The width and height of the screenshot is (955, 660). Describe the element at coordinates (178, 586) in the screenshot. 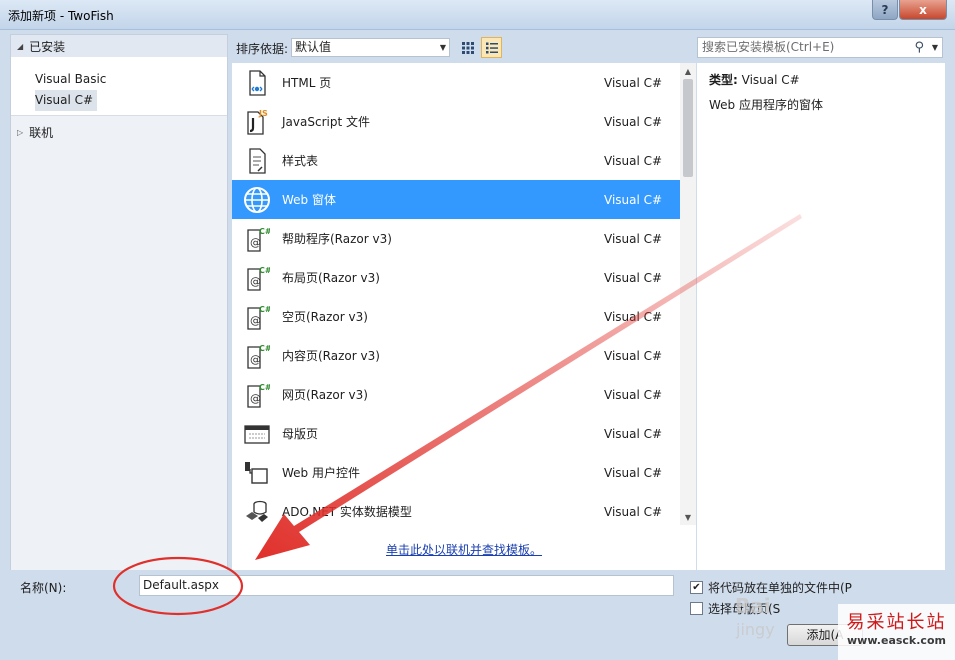

I see `annotation-ellipse` at that location.